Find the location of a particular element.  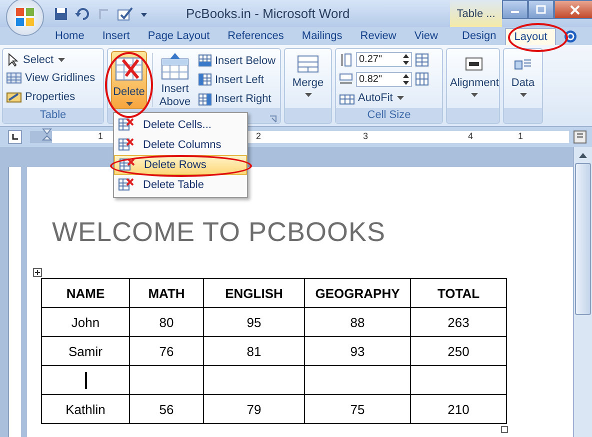

height-spinbox: 0.27" is located at coordinates (384, 60).